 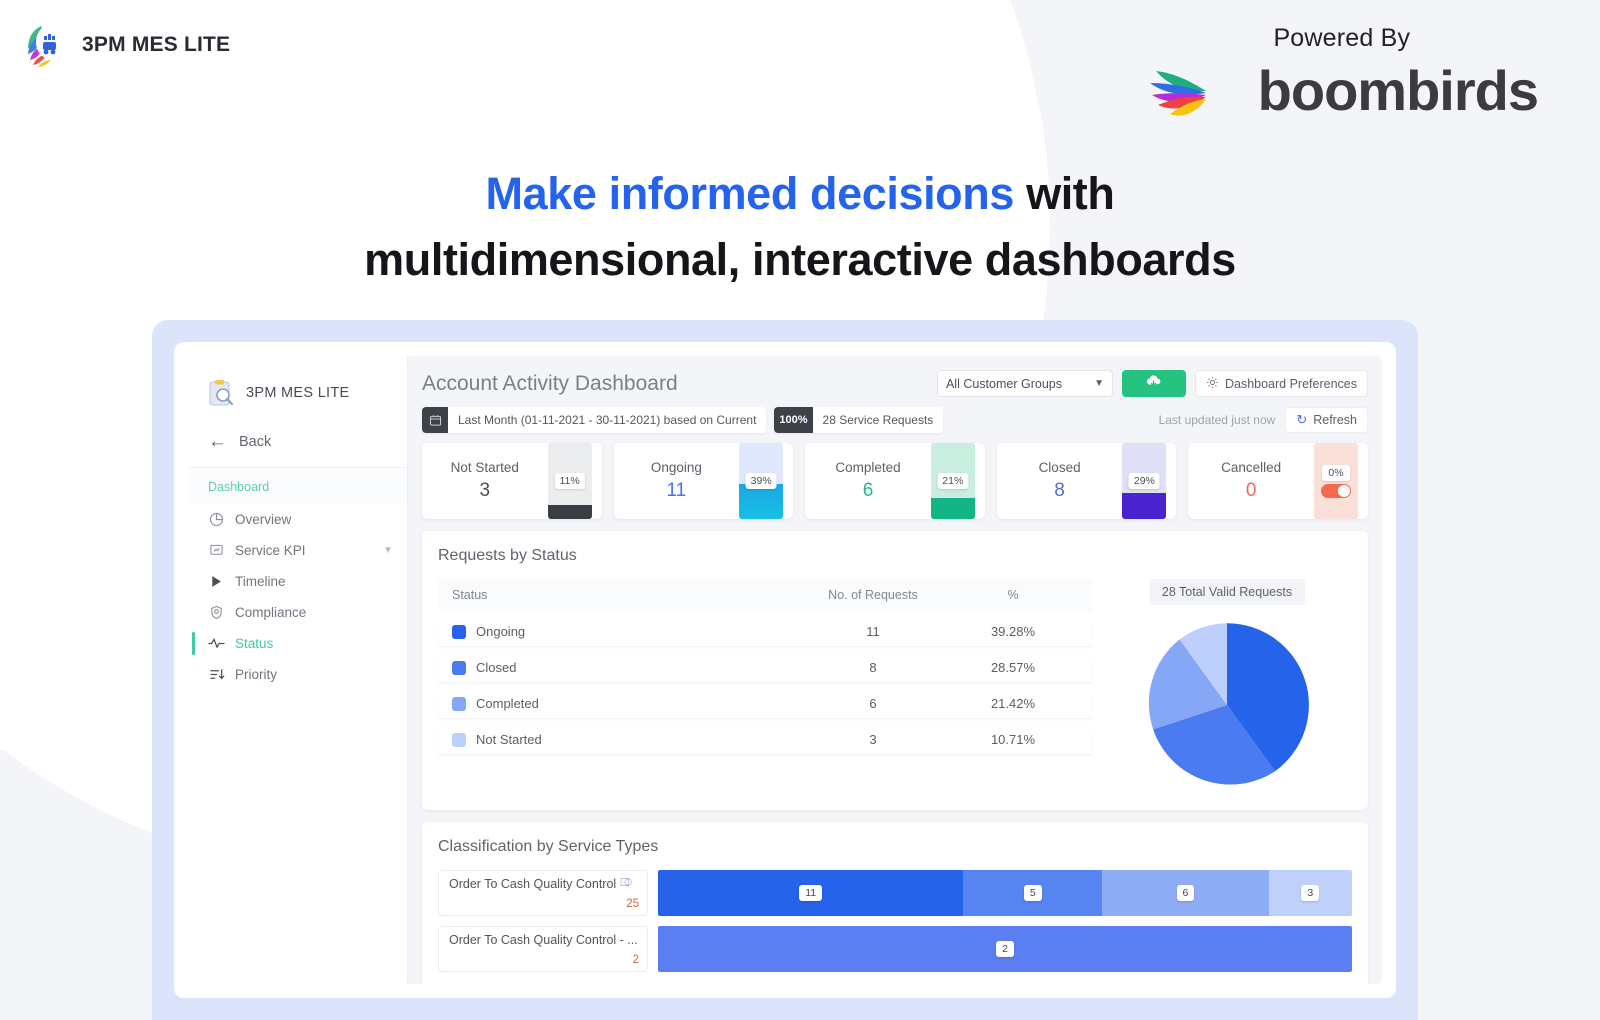 I want to click on kpi-gauge: 21%, so click(x=952, y=481).